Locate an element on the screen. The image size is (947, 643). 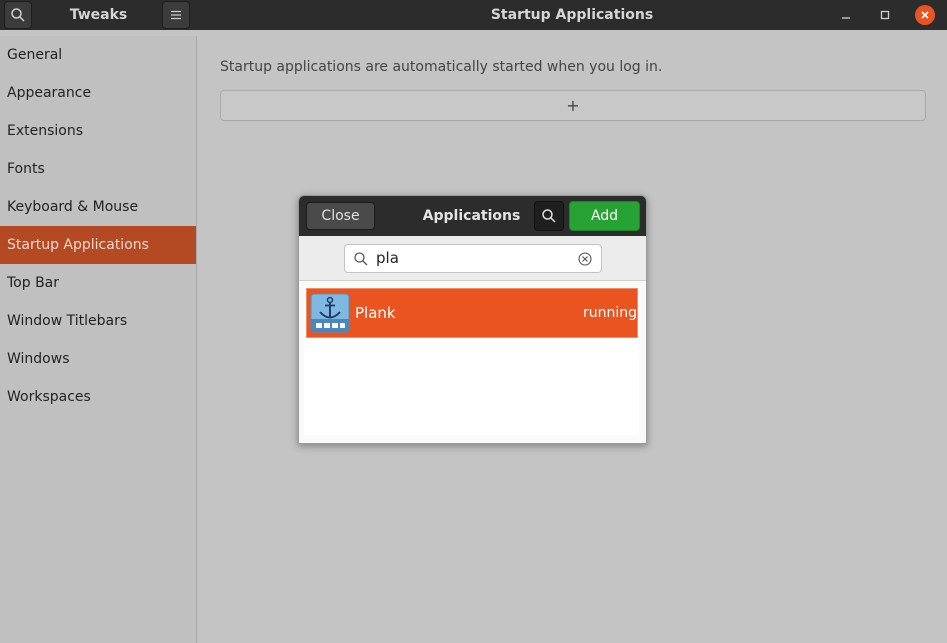
close-icon is located at coordinates (925, 15).